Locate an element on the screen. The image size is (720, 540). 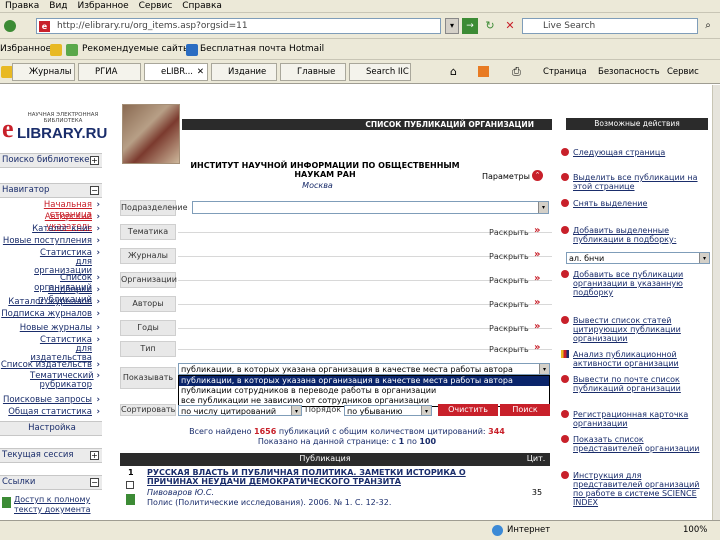
nav-queries: Поисковые запросы is located at coordinates (51, 400).